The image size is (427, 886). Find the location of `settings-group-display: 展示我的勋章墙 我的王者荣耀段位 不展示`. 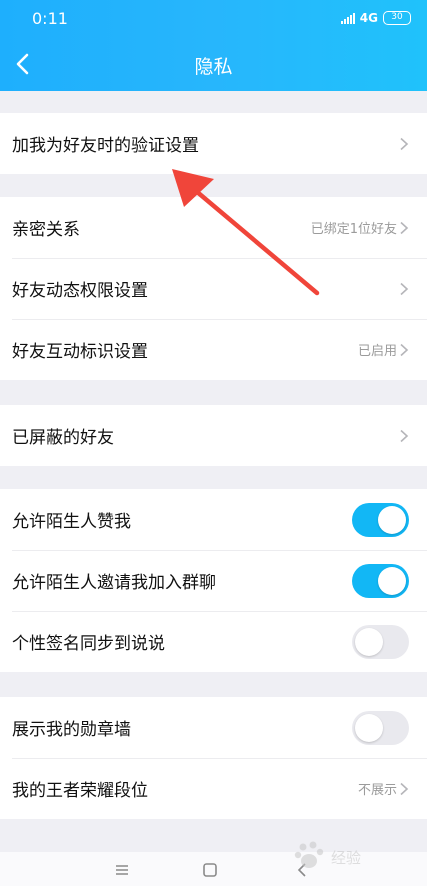

settings-group-display: 展示我的勋章墙 我的王者荣耀段位 不展示 is located at coordinates (213, 758).